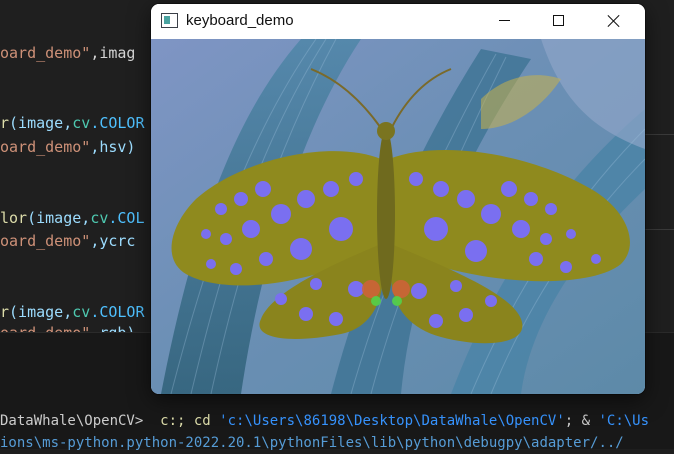 Image resolution: width=674 pixels, height=454 pixels. I want to click on window-title: keyboard_demo, so click(240, 20).